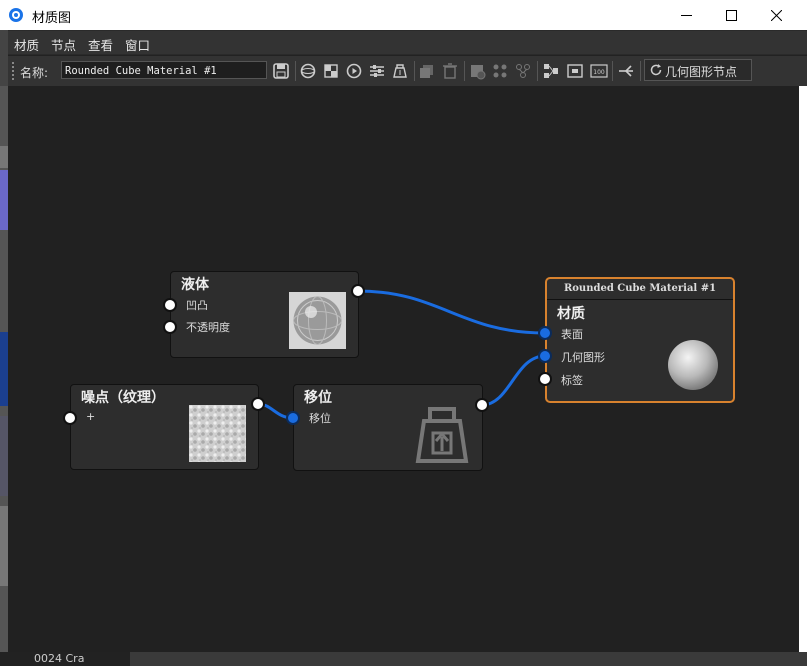 The width and height of the screenshot is (807, 666). What do you see at coordinates (583, 357) in the screenshot?
I see `geometry-port-label: 几何图形` at bounding box center [583, 357].